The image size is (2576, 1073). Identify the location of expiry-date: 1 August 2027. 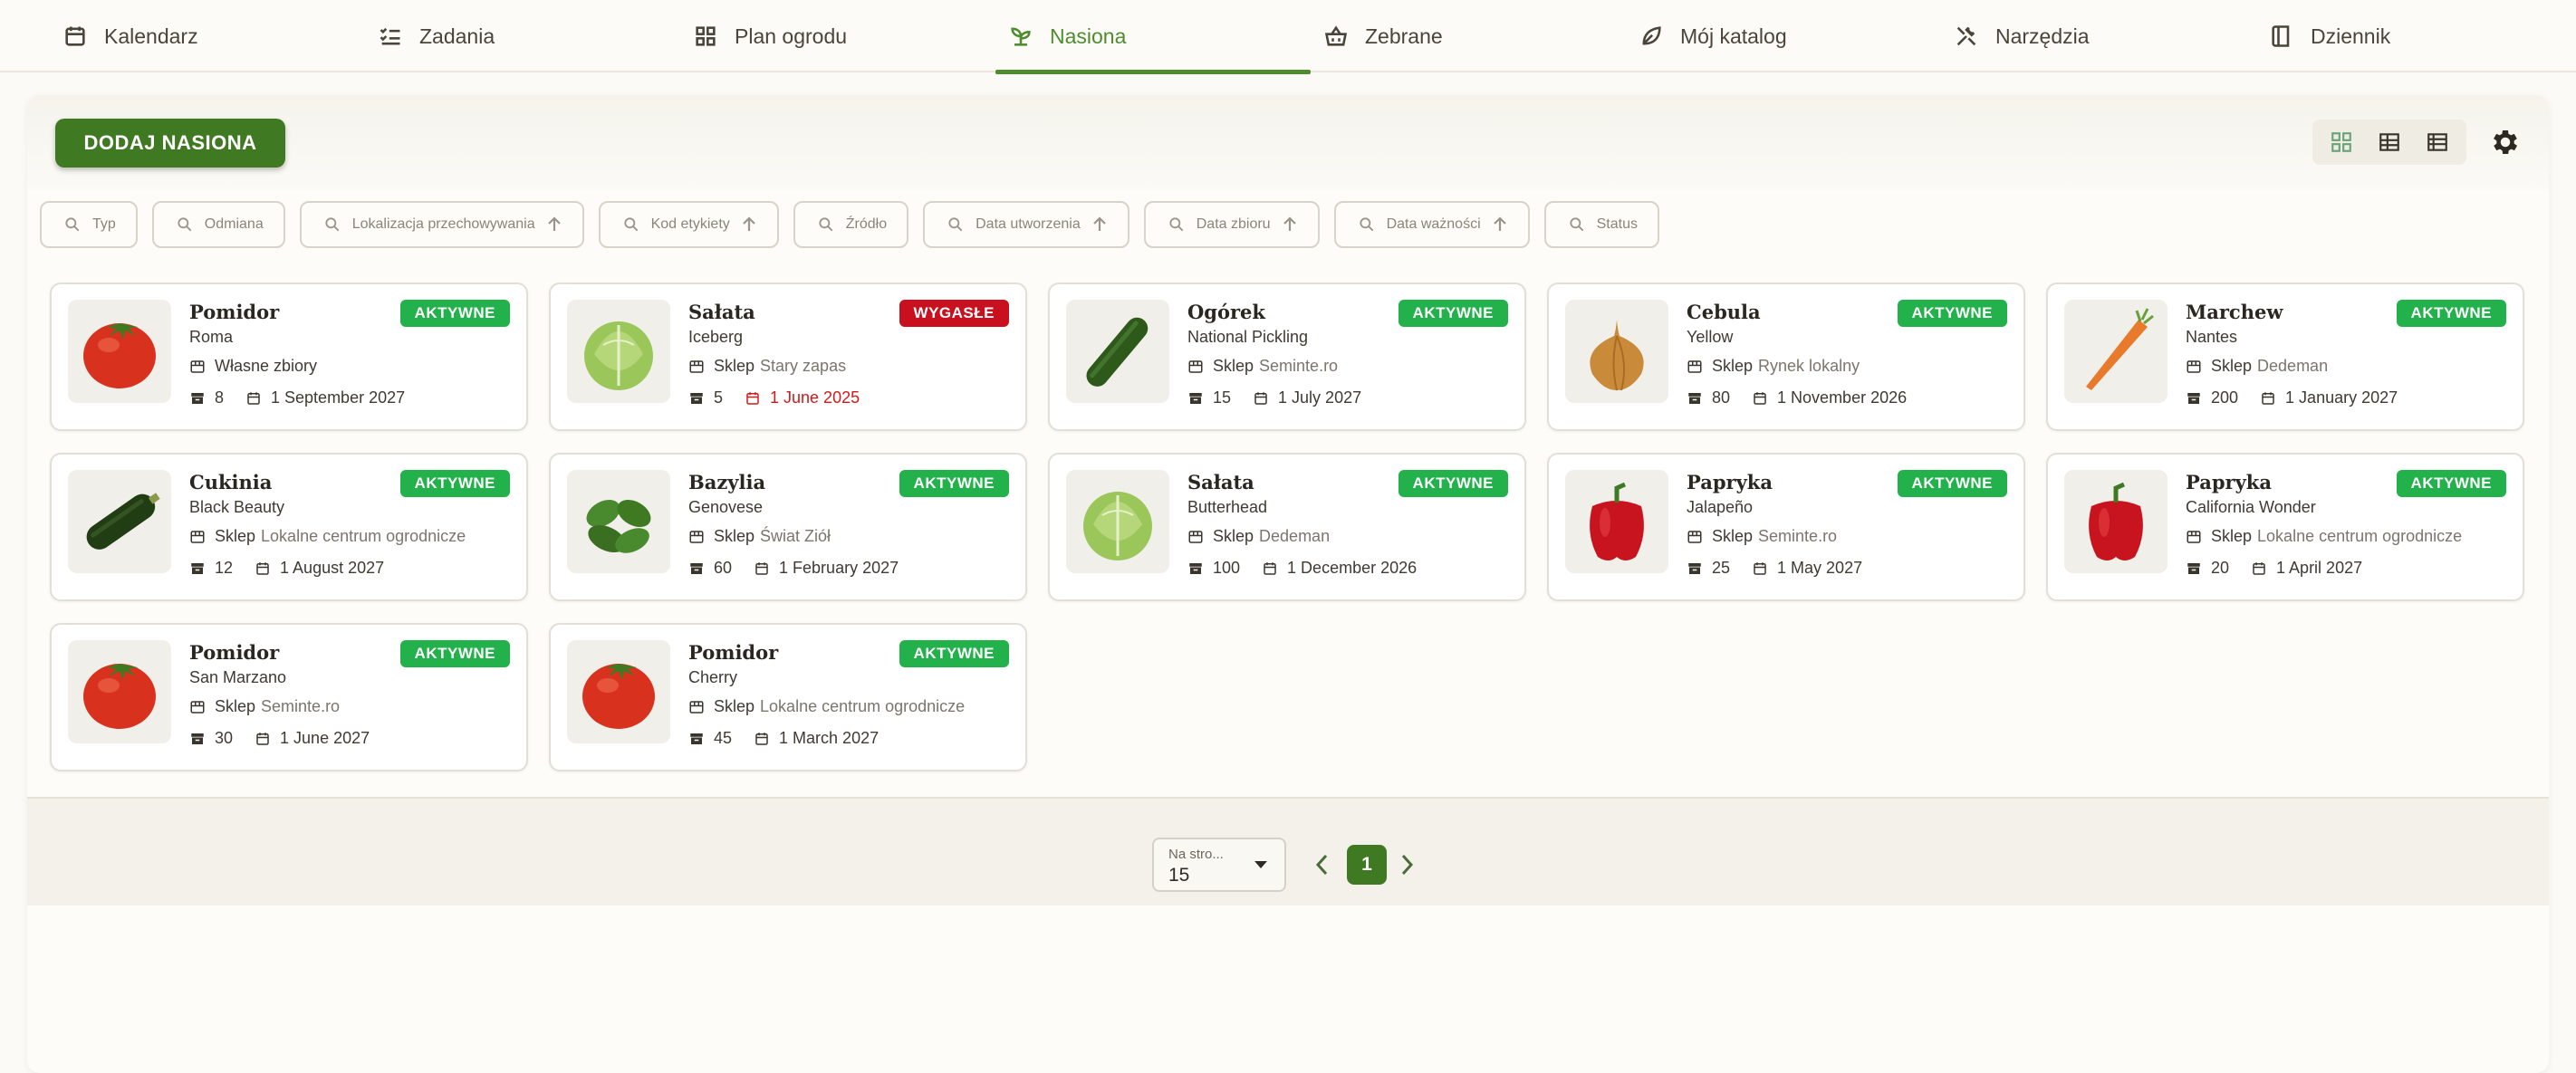
(319, 568).